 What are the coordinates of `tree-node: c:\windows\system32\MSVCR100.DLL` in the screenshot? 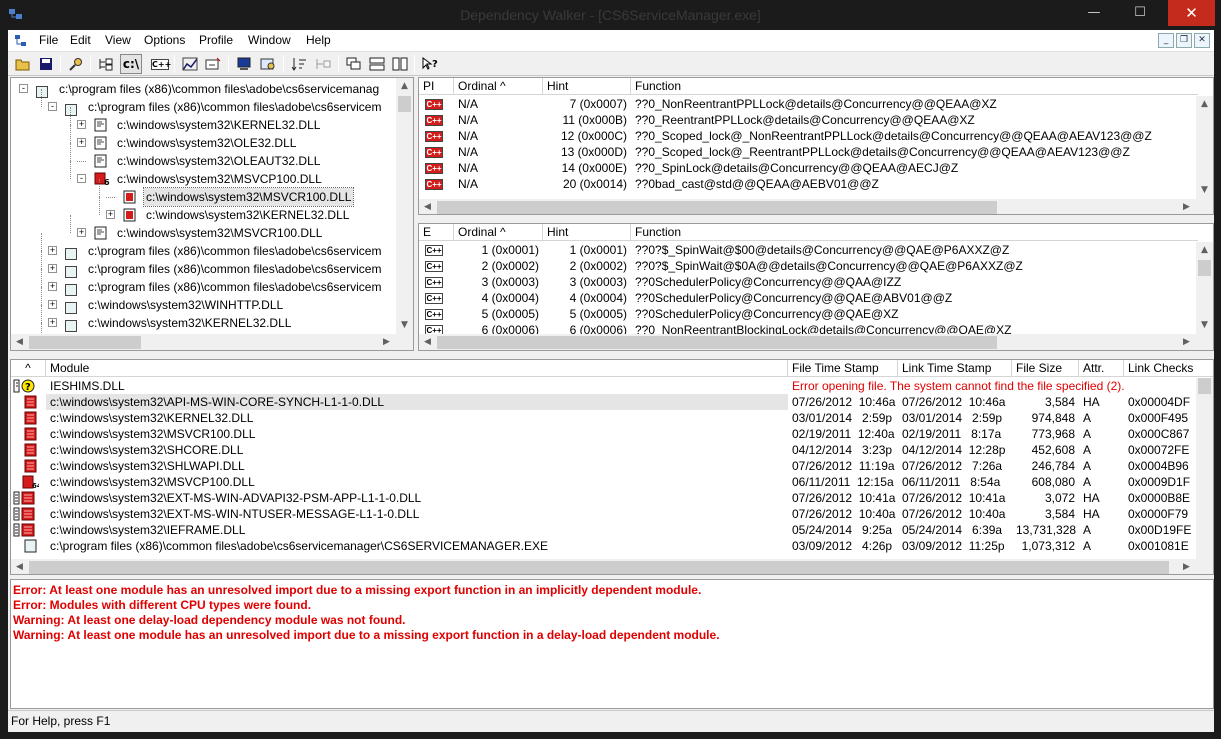 It's located at (203, 197).